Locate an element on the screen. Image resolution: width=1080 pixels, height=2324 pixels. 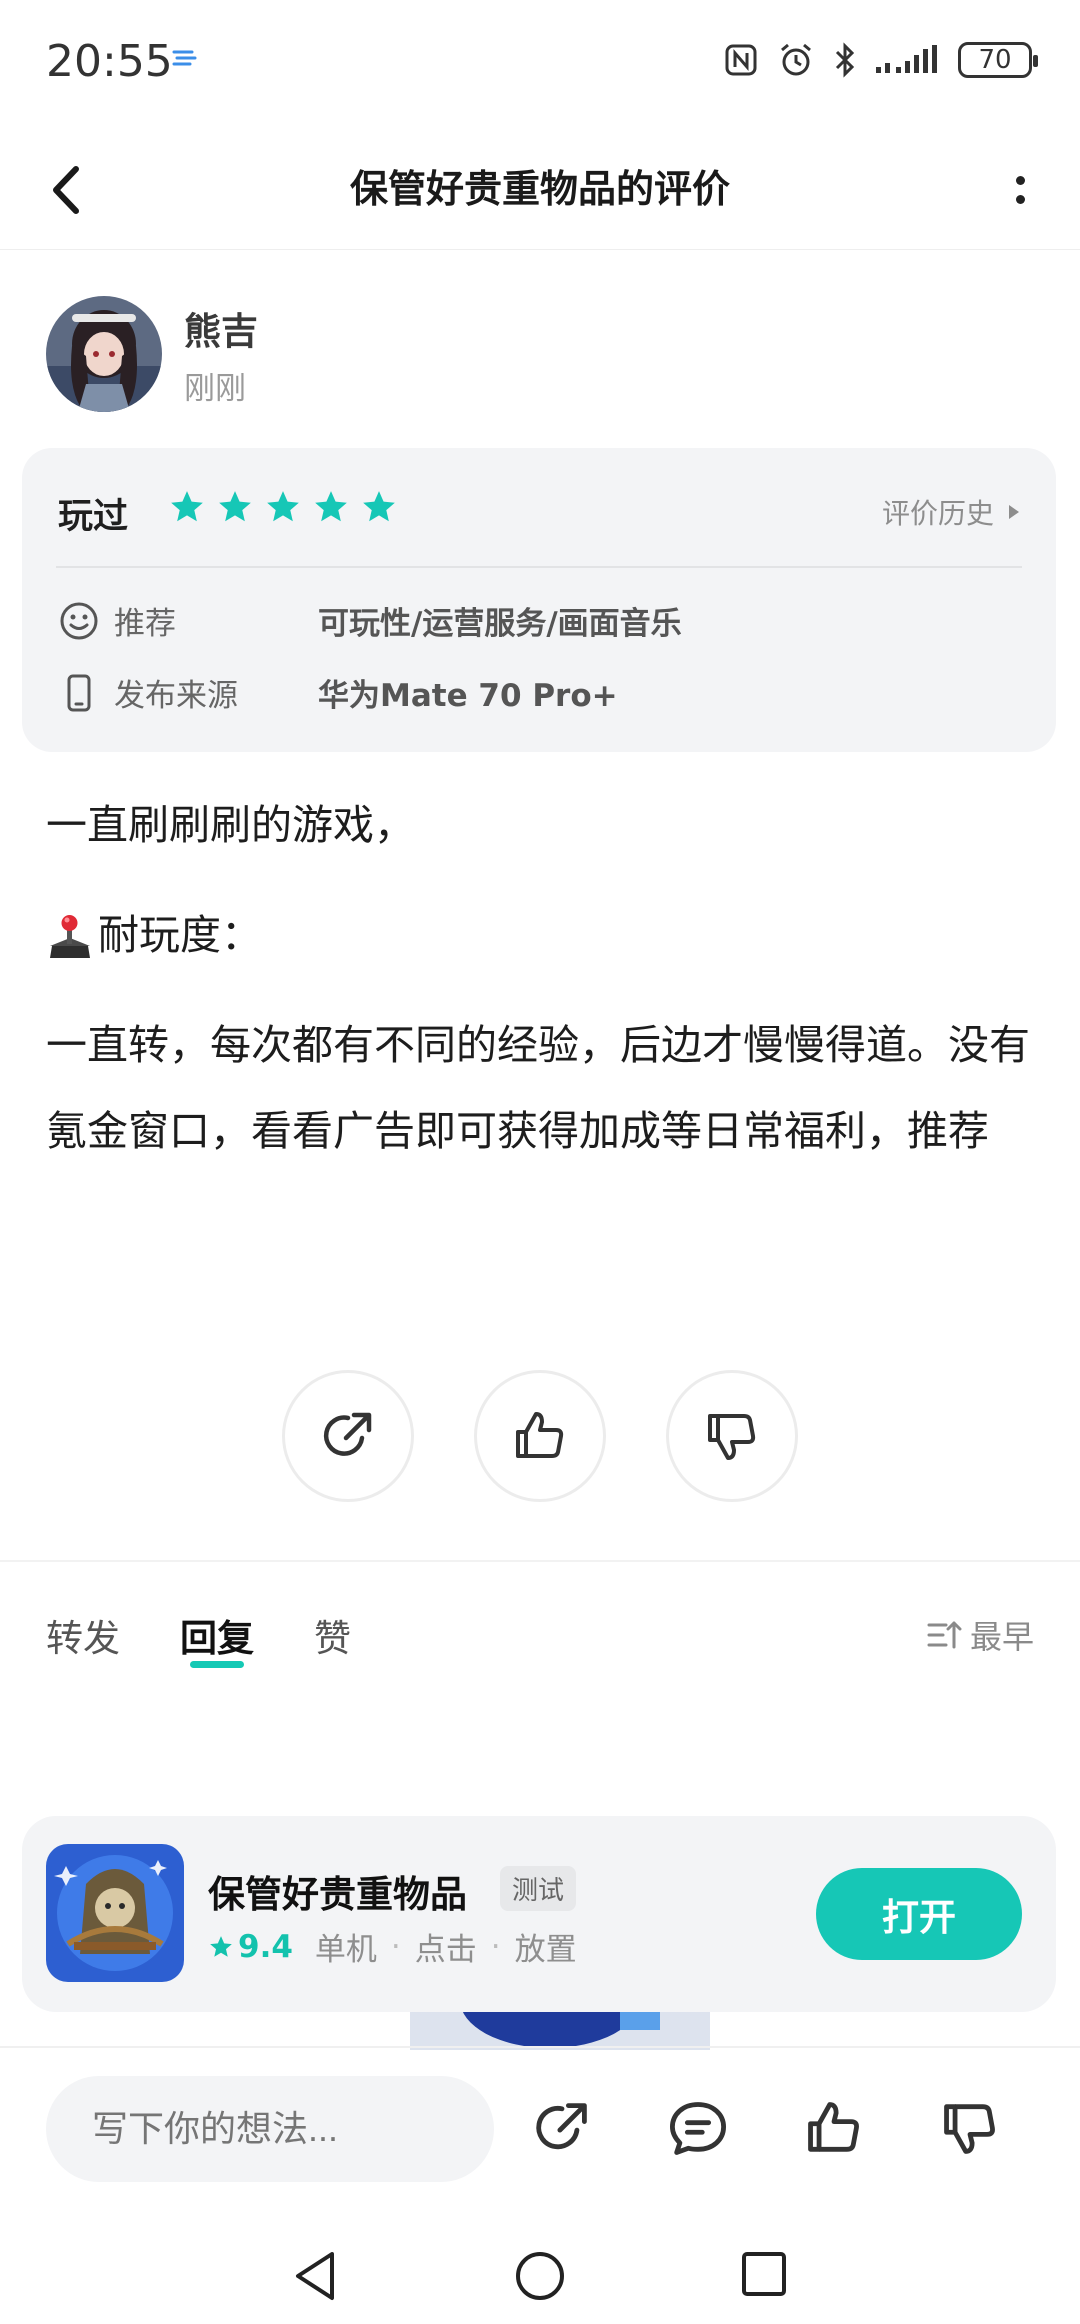
source-label: 发布来源 is located at coordinates (176, 696).